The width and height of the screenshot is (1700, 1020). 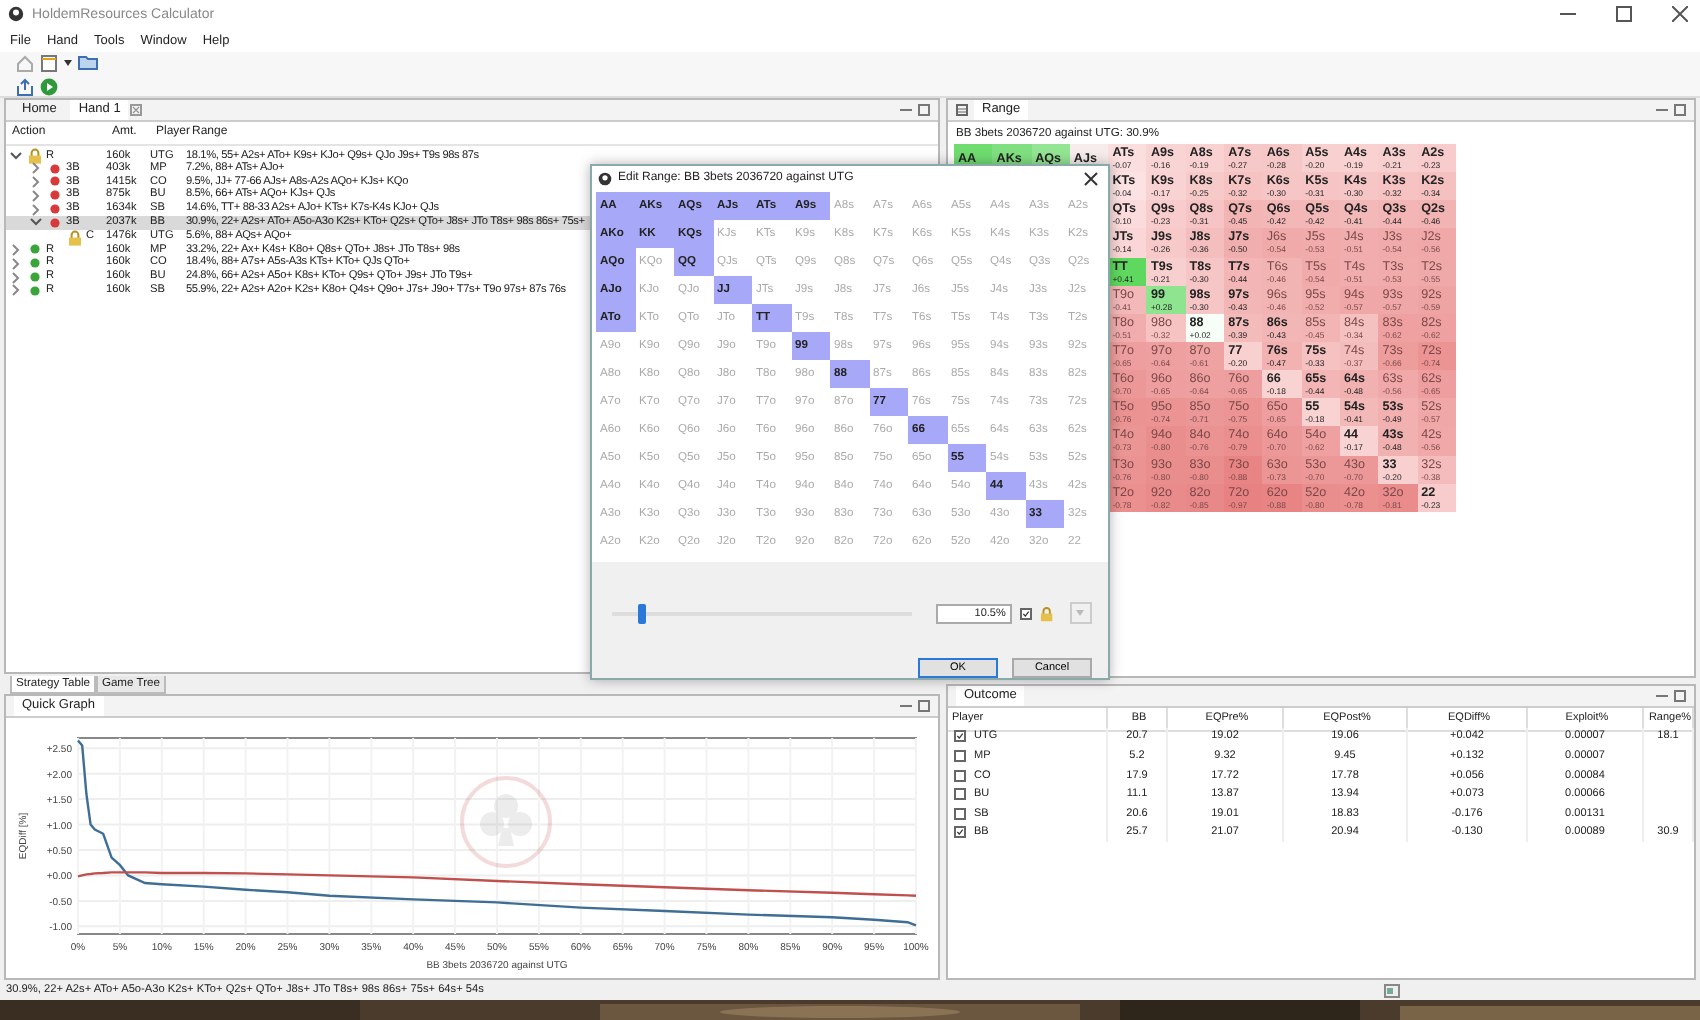 I want to click on club-logo-icon, so click(x=506, y=822).